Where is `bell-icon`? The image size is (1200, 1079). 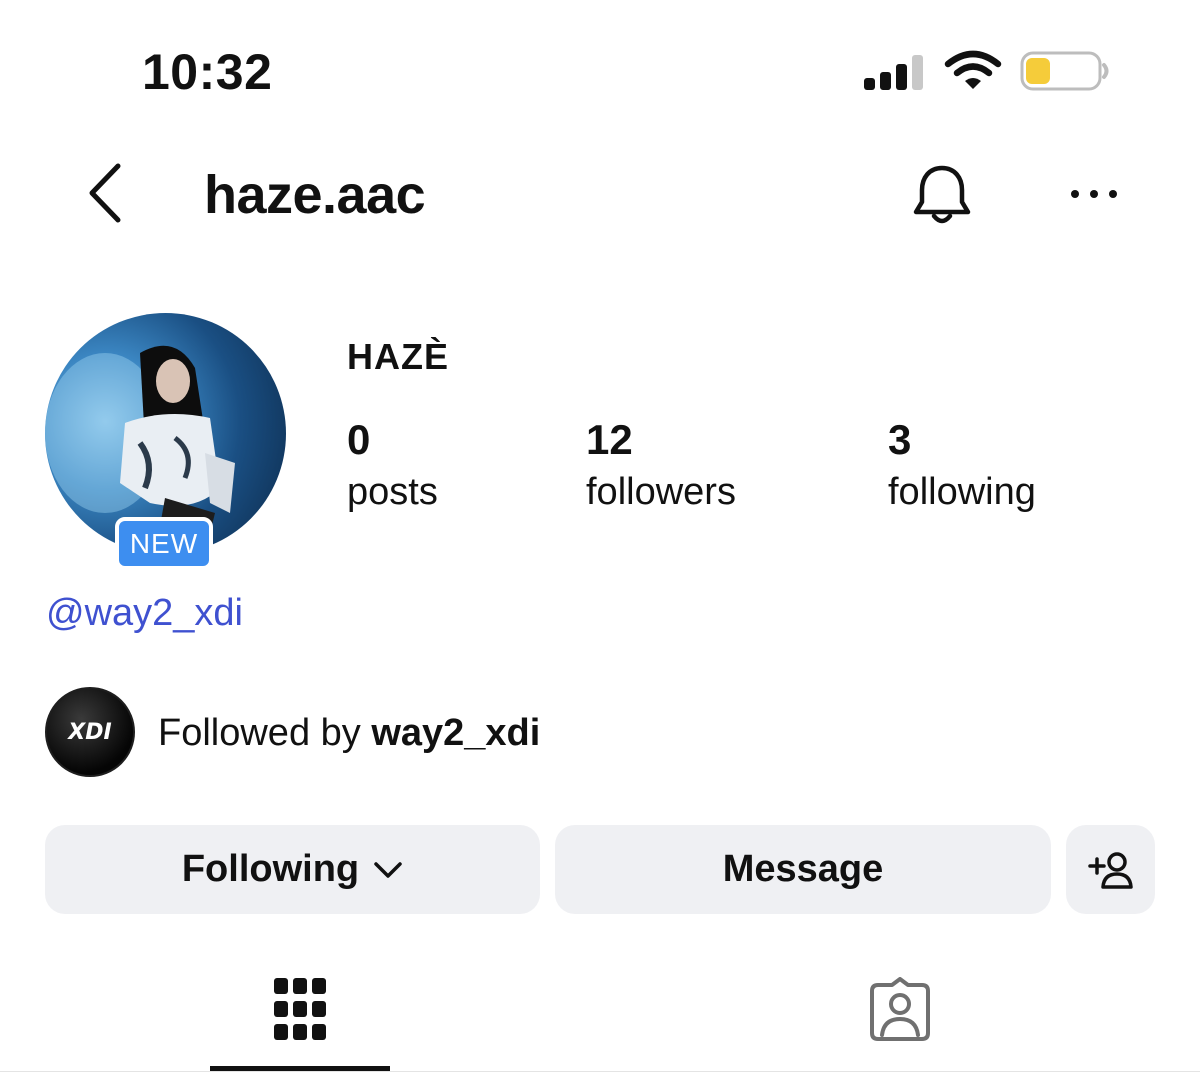 bell-icon is located at coordinates (942, 194).